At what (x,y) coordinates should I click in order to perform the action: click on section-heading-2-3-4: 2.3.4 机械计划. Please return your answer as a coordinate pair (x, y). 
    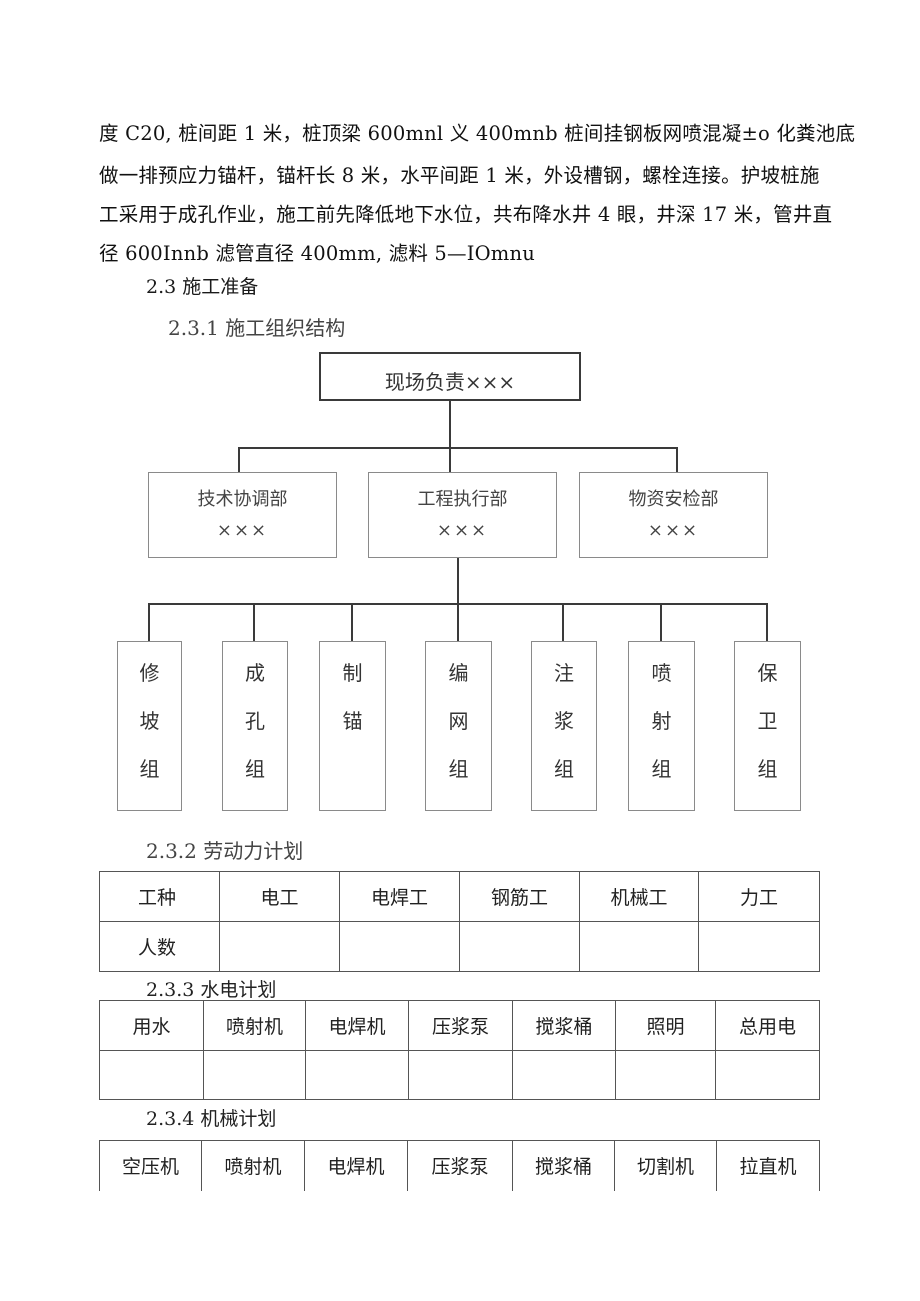
    Looking at the image, I should click on (211, 1119).